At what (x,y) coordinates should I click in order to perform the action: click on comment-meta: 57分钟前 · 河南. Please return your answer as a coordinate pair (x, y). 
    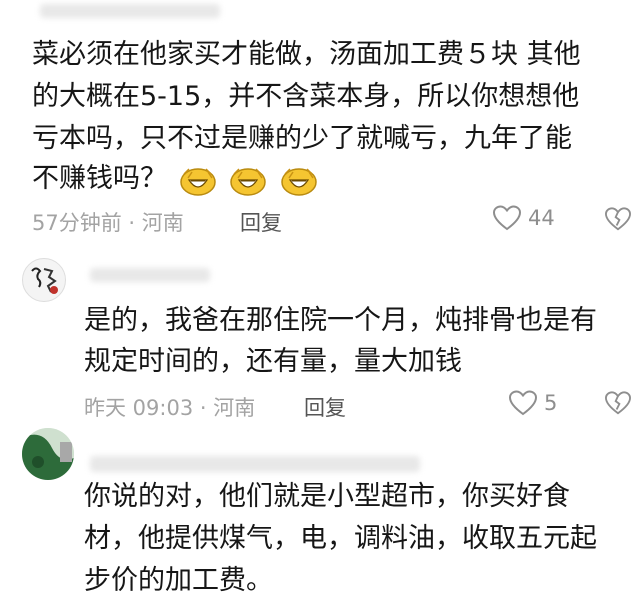
    Looking at the image, I should click on (108, 223).